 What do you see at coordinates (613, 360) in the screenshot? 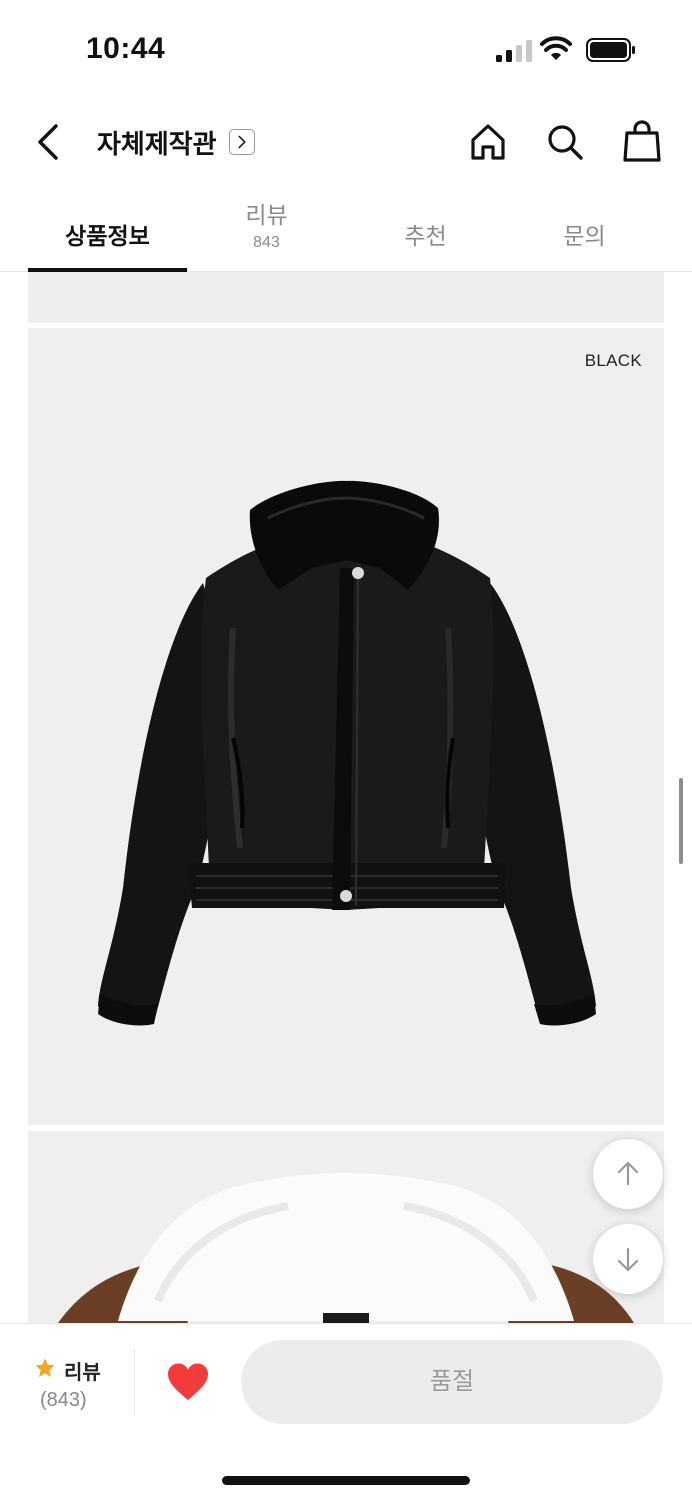
I see `color-label: BLACK` at bounding box center [613, 360].